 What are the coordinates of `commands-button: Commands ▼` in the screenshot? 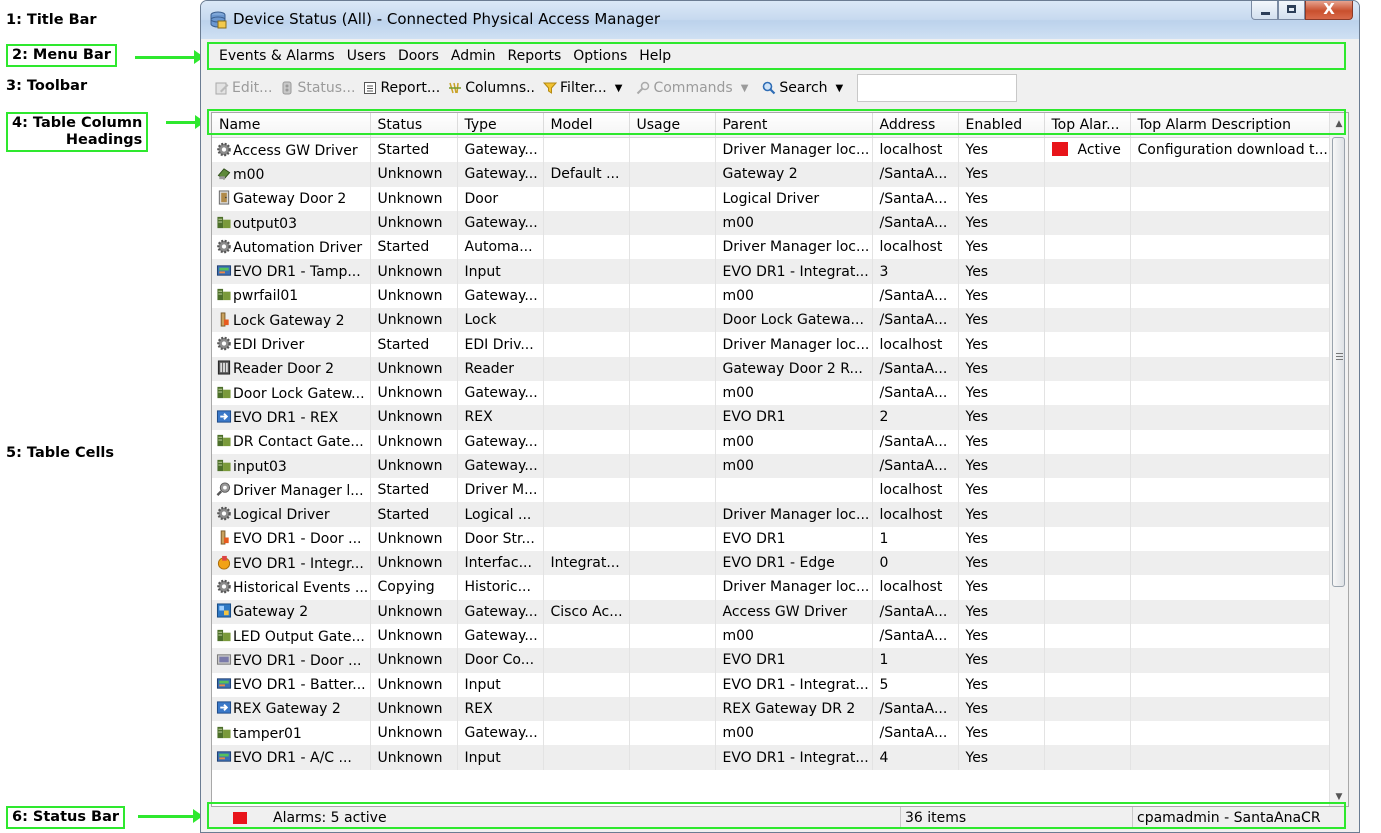 It's located at (695, 88).